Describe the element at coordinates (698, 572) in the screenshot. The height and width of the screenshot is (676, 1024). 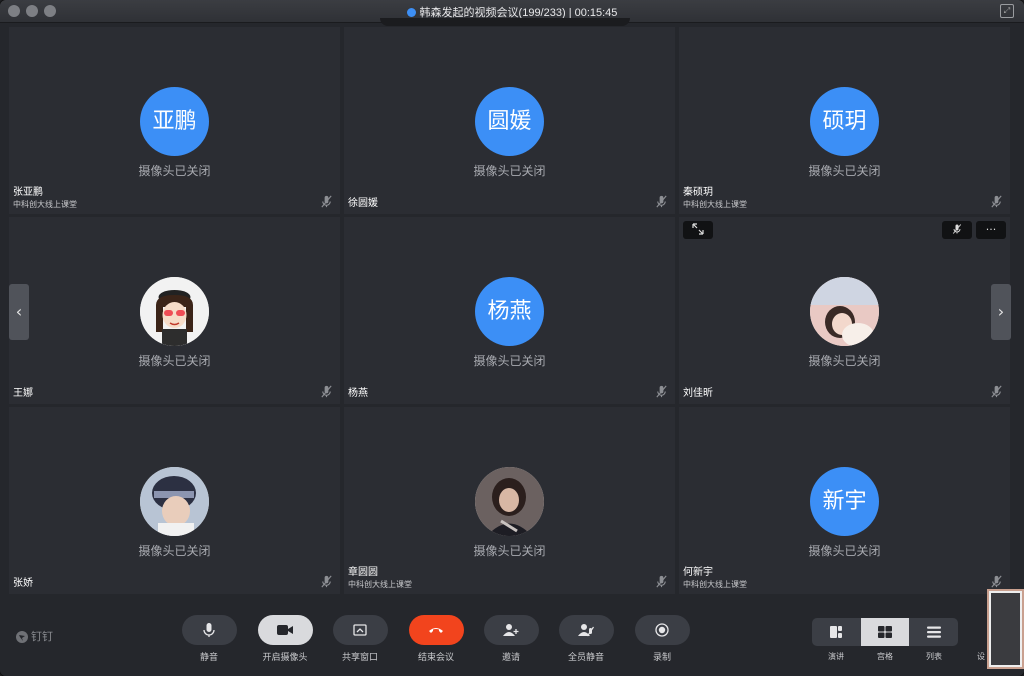
I see `participant-name: 何新宇` at that location.